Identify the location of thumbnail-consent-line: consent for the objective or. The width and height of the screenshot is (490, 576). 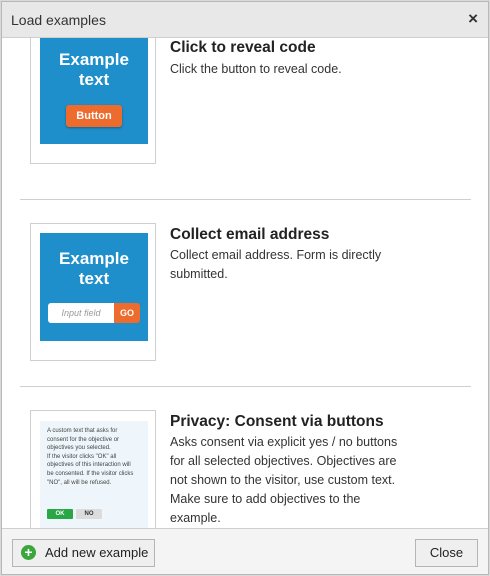
(83, 439).